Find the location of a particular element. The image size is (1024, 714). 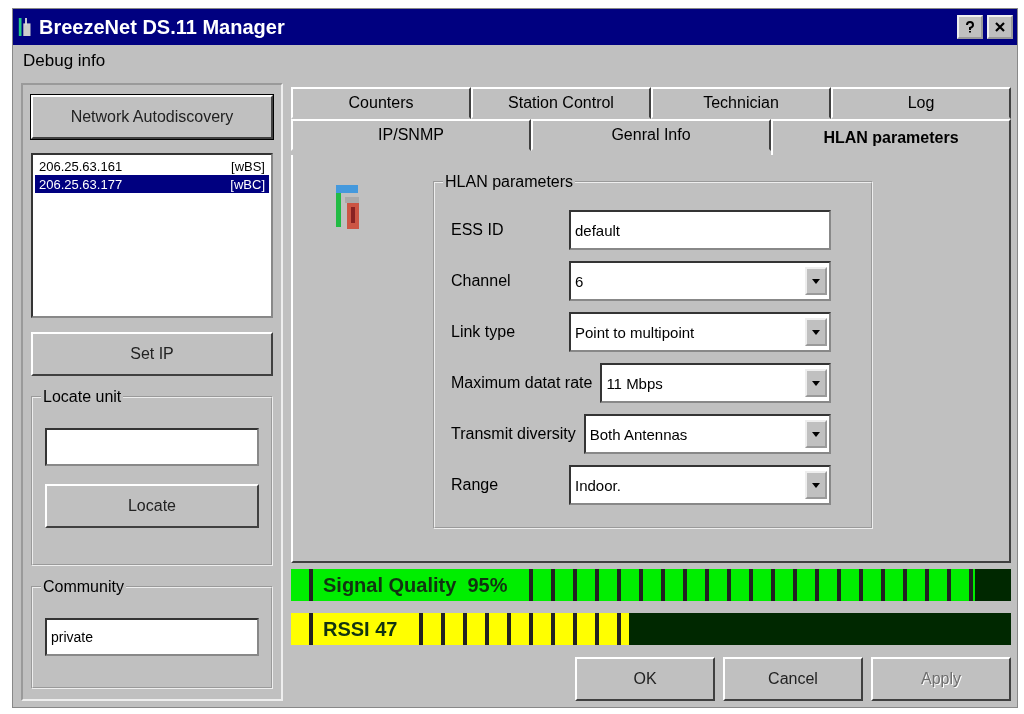

group-title: HLAN parameters is located at coordinates (509, 182).